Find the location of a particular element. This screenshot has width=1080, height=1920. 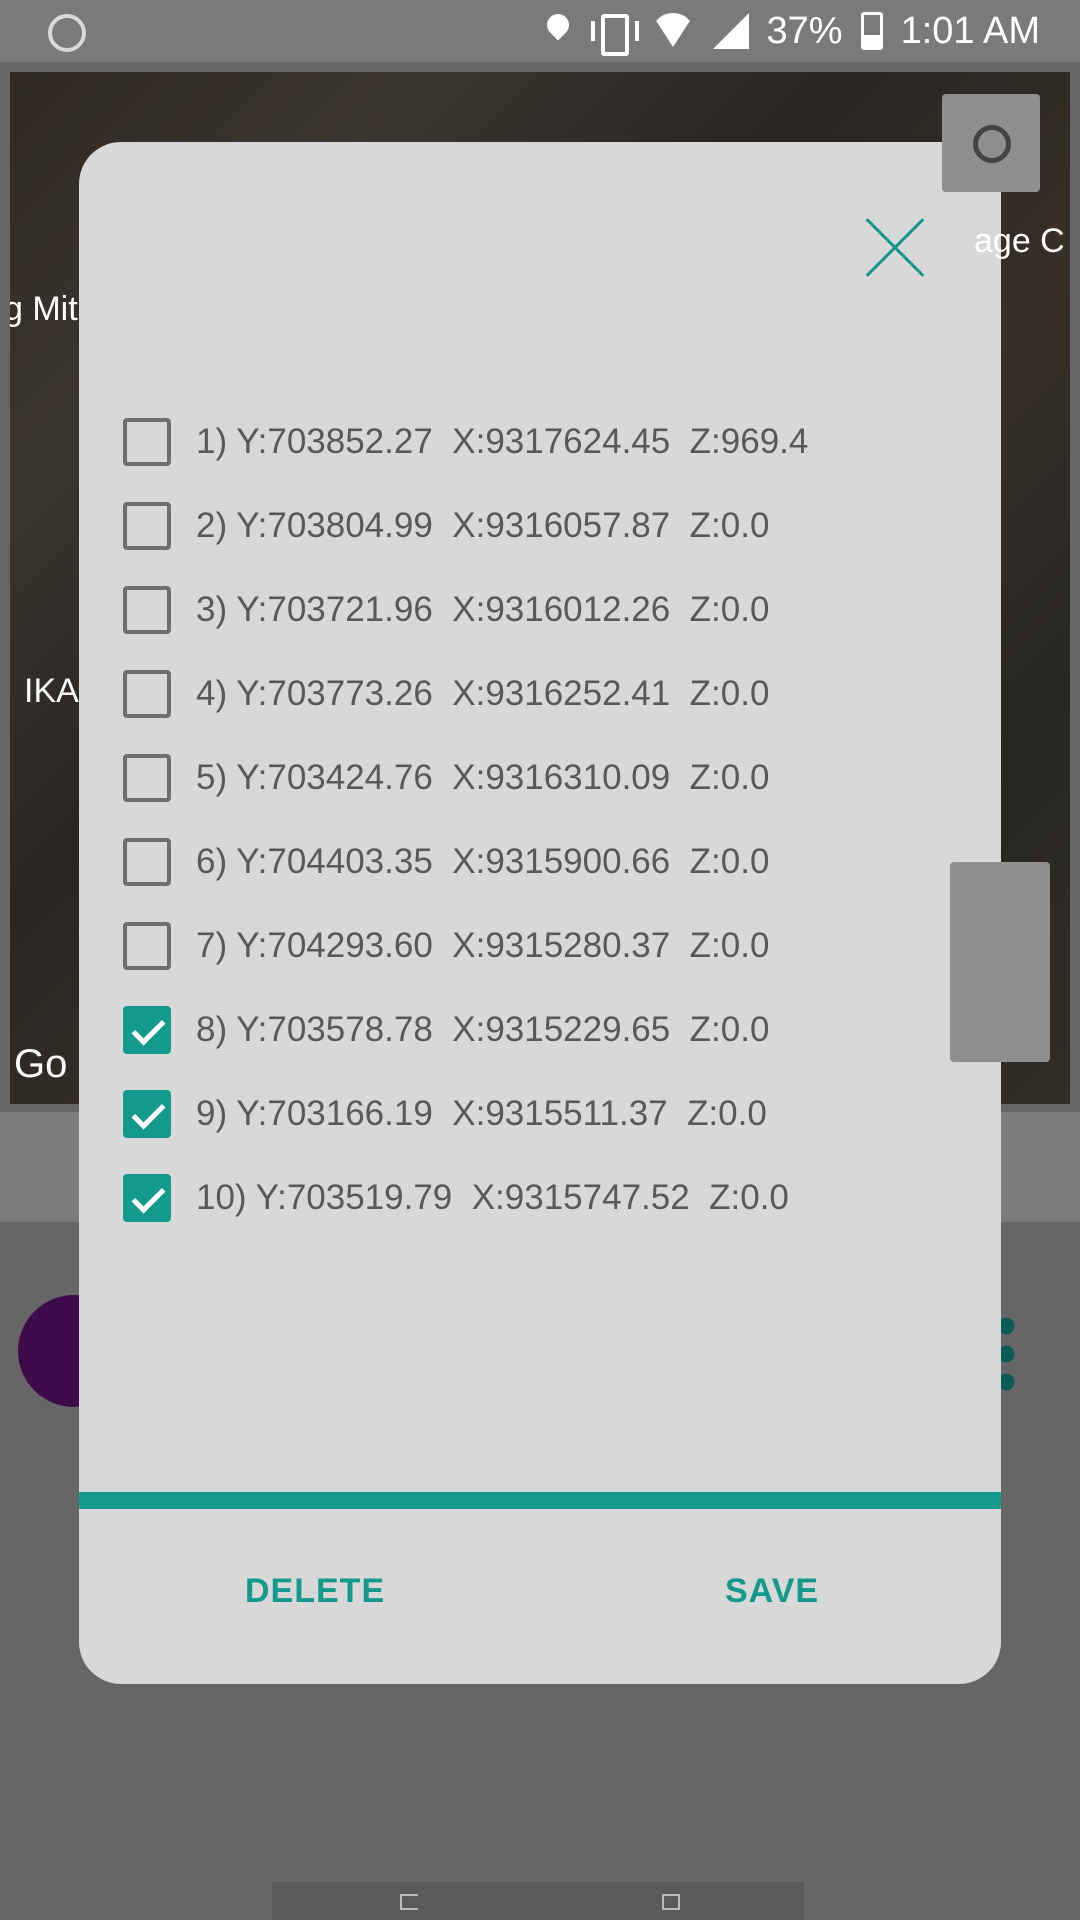

delete-button: DELETE is located at coordinates (315, 1591).